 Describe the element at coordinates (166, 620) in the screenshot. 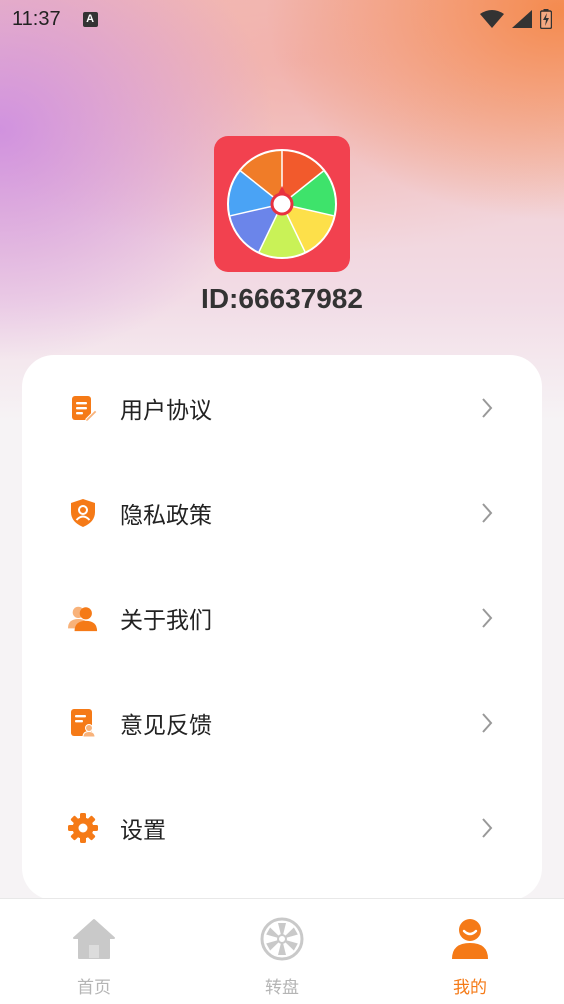

I see `menu-label: 关于我们` at that location.